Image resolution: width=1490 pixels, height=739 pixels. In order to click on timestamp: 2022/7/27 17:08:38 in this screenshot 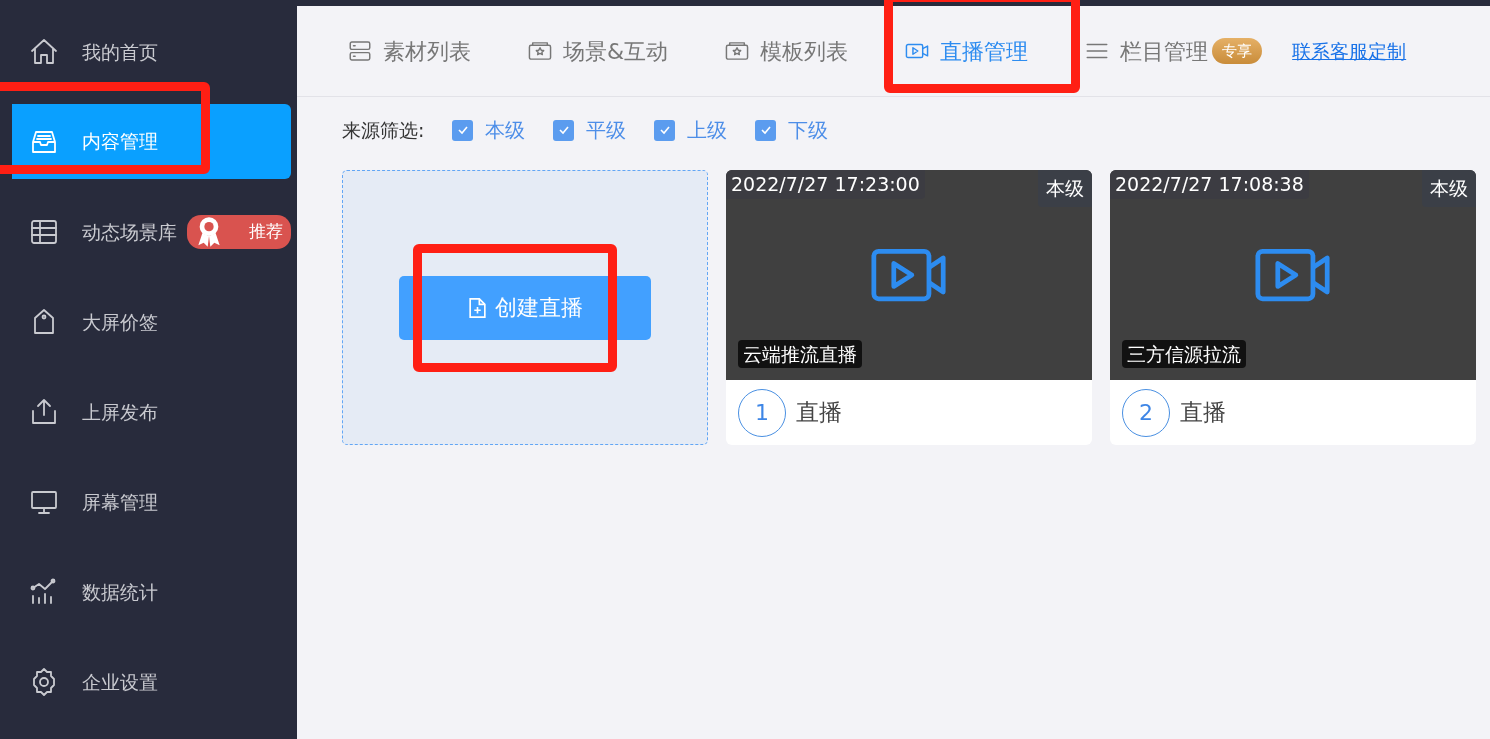, I will do `click(1209, 184)`.